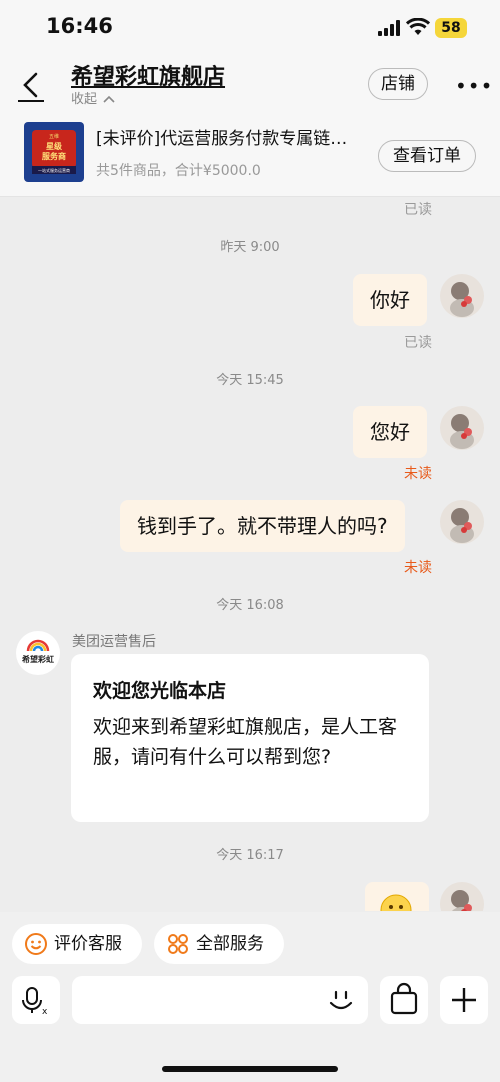  What do you see at coordinates (114, 642) in the screenshot?
I see `seller-name: 美团运营售后` at bounding box center [114, 642].